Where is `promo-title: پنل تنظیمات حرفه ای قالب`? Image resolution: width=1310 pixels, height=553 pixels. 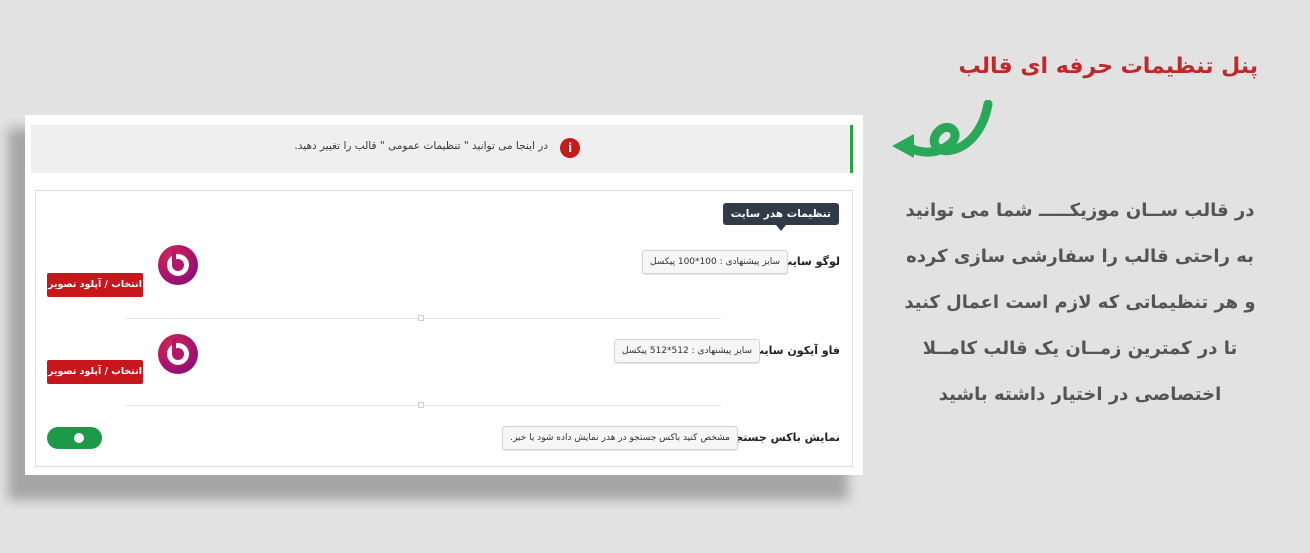
promo-title: پنل تنظیمات حرفه ای قالب is located at coordinates (1108, 66).